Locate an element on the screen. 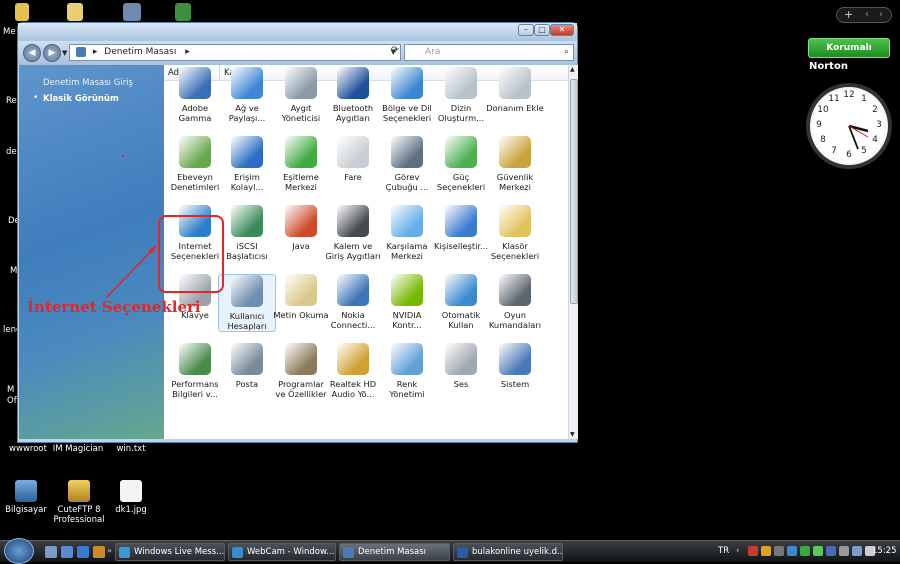  control-panel-item: Fare is located at coordinates (353, 159).